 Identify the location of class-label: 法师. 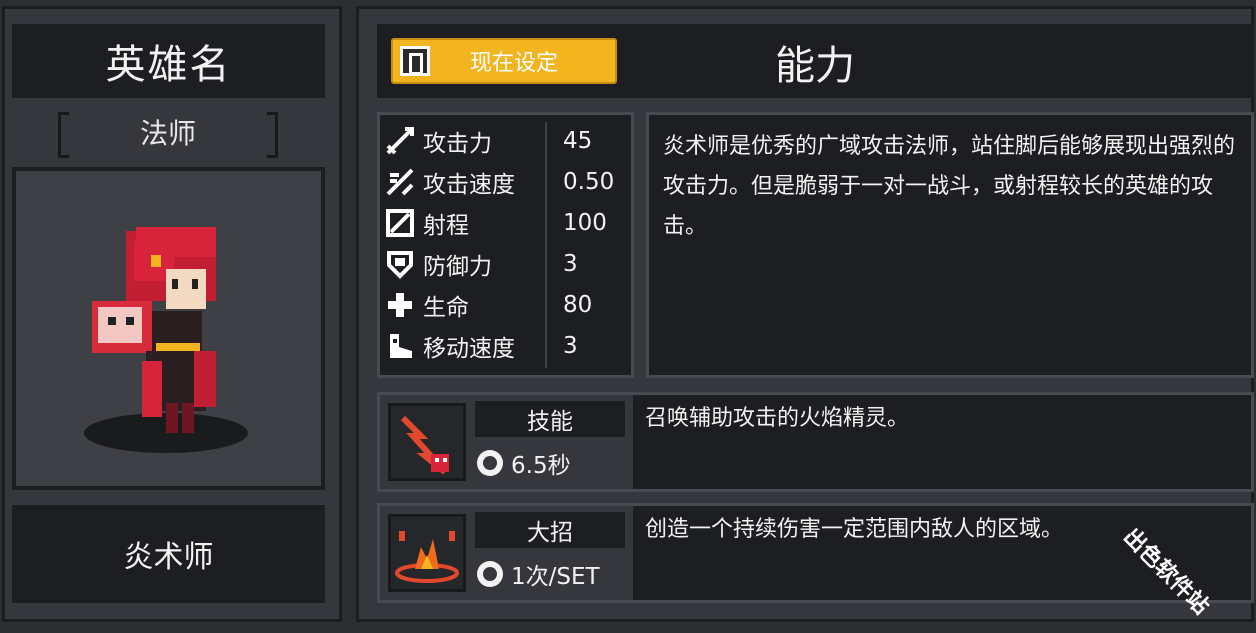
(167, 133).